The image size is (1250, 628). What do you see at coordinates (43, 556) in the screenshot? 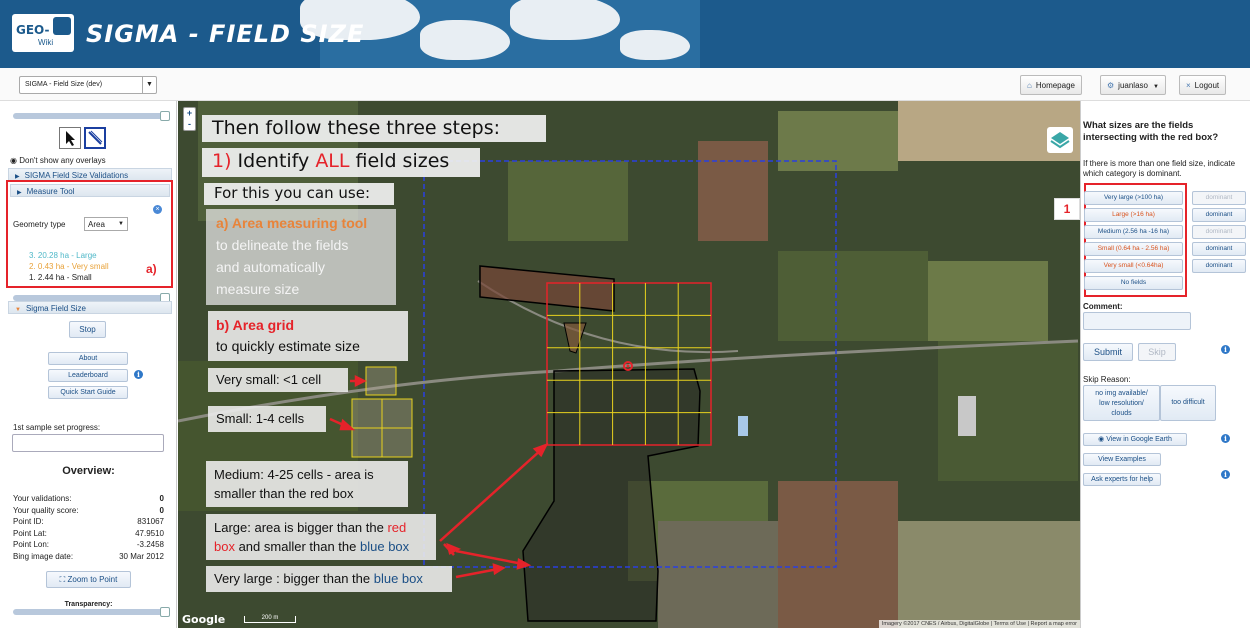
I see `overview-key: Bing image date:` at bounding box center [43, 556].